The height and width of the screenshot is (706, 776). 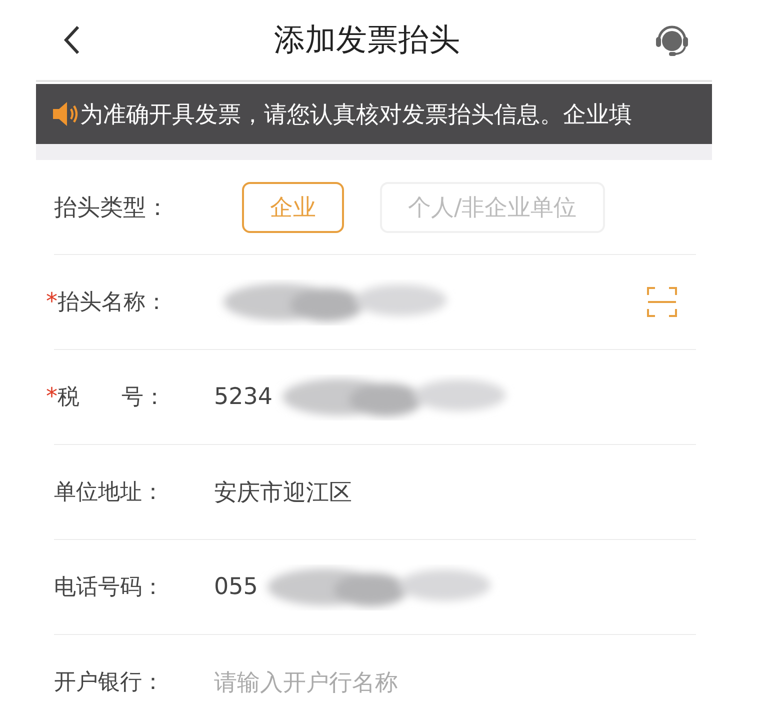 I want to click on input-field: 055, so click(x=236, y=587).